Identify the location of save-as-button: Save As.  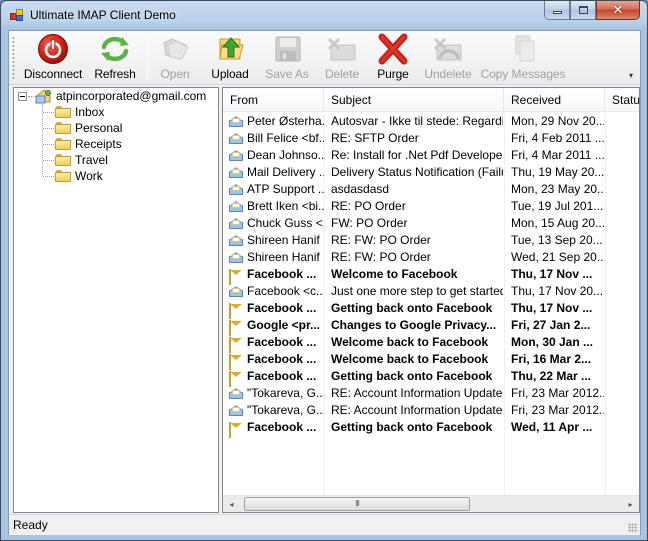
(287, 58).